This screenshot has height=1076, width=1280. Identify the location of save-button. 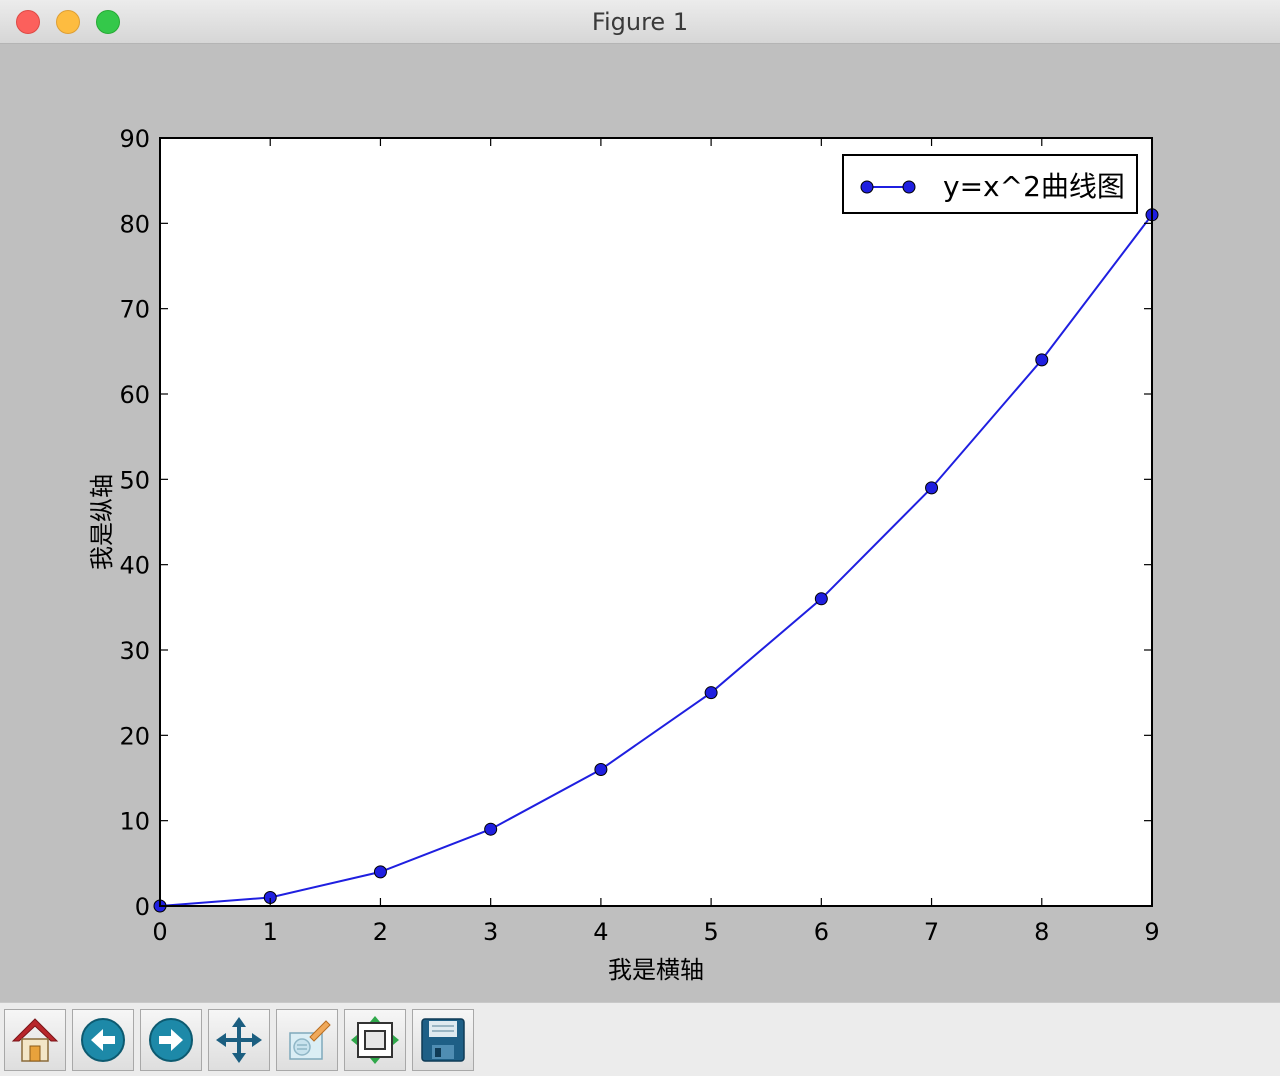
(443, 1040).